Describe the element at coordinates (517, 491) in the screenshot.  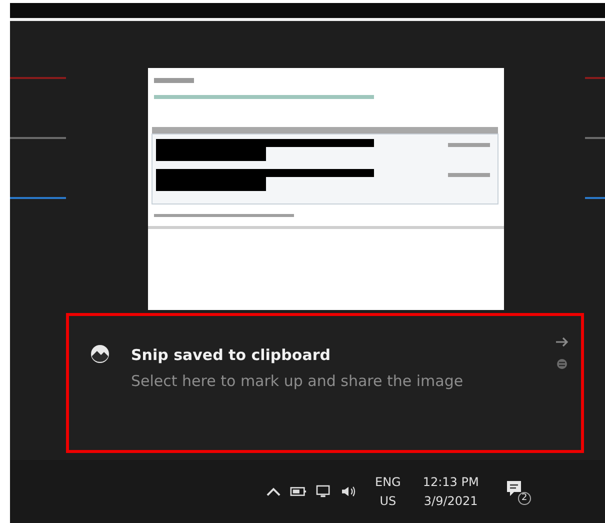
I see `action-center-button: 2` at that location.